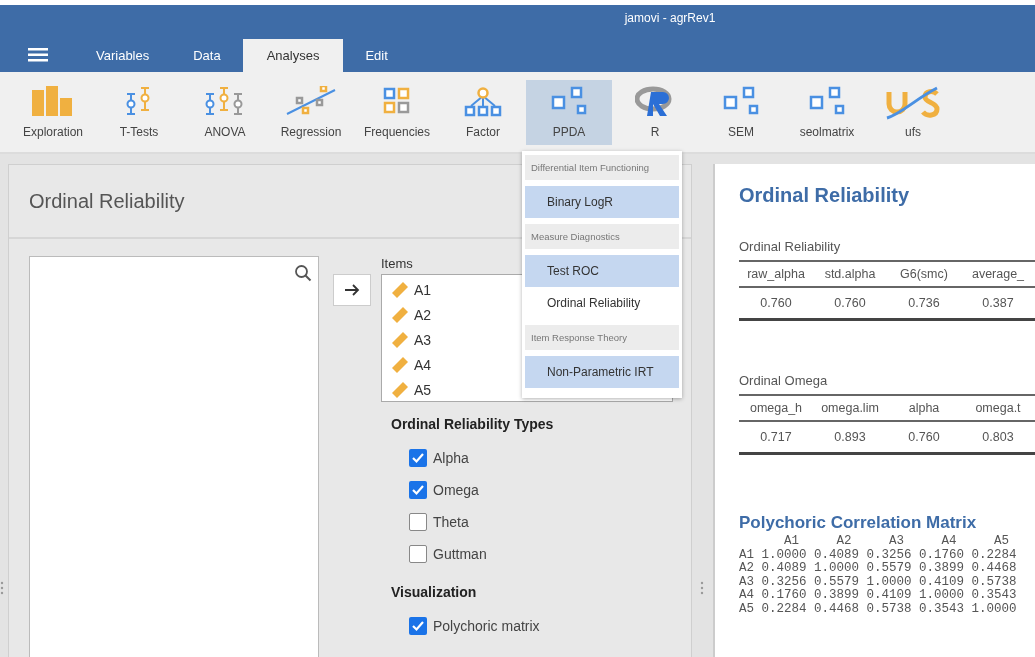  Describe the element at coordinates (473, 424) in the screenshot. I see `section-title: Ordinal Reliability Types` at that location.